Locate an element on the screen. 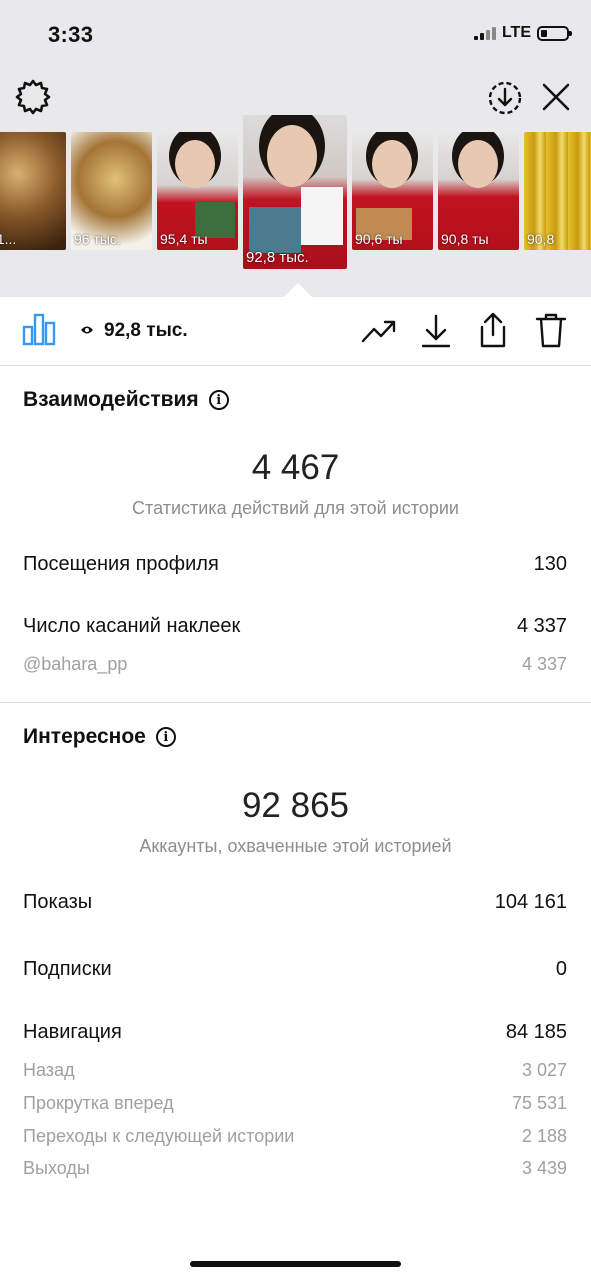 The image size is (591, 1280). inset-photo is located at coordinates (275, 230).